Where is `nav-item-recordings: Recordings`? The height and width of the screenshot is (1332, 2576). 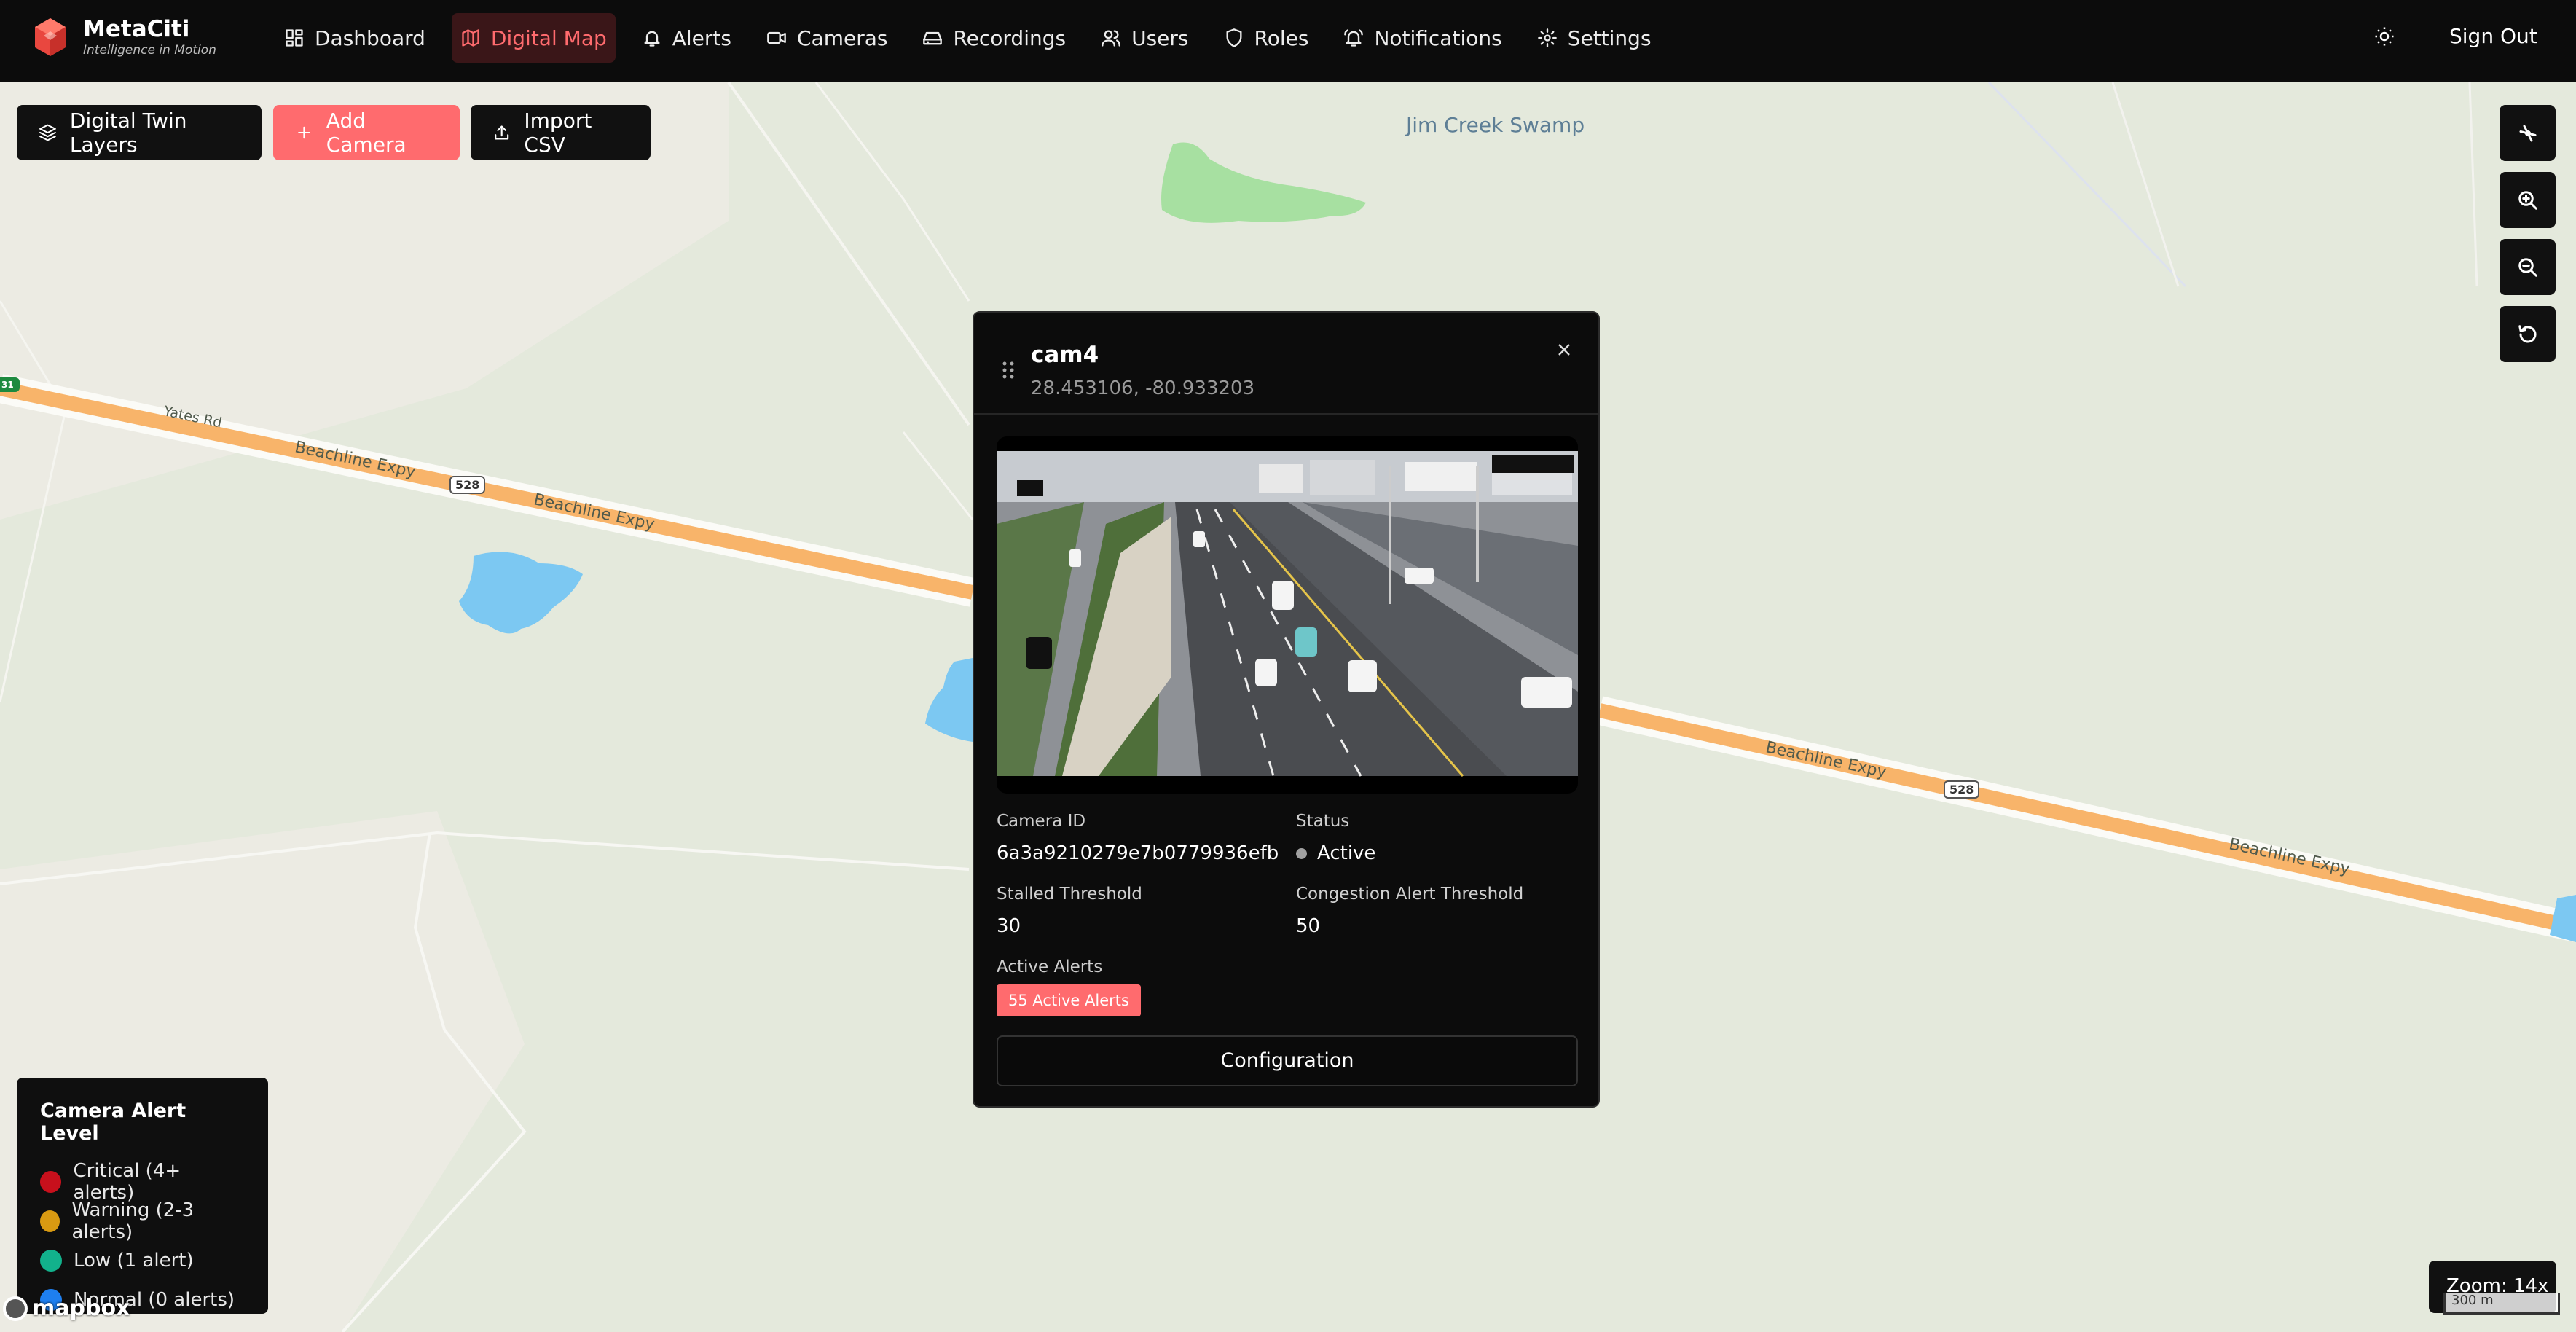
nav-item-recordings: Recordings is located at coordinates (994, 38).